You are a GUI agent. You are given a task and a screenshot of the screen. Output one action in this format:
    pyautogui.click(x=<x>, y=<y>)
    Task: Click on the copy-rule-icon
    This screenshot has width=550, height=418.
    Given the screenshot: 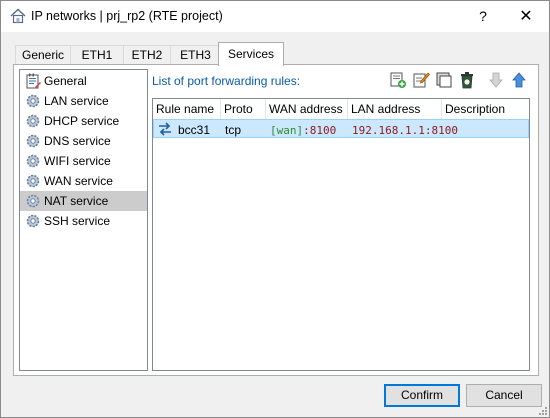 What is the action you would take?
    pyautogui.click(x=444, y=80)
    